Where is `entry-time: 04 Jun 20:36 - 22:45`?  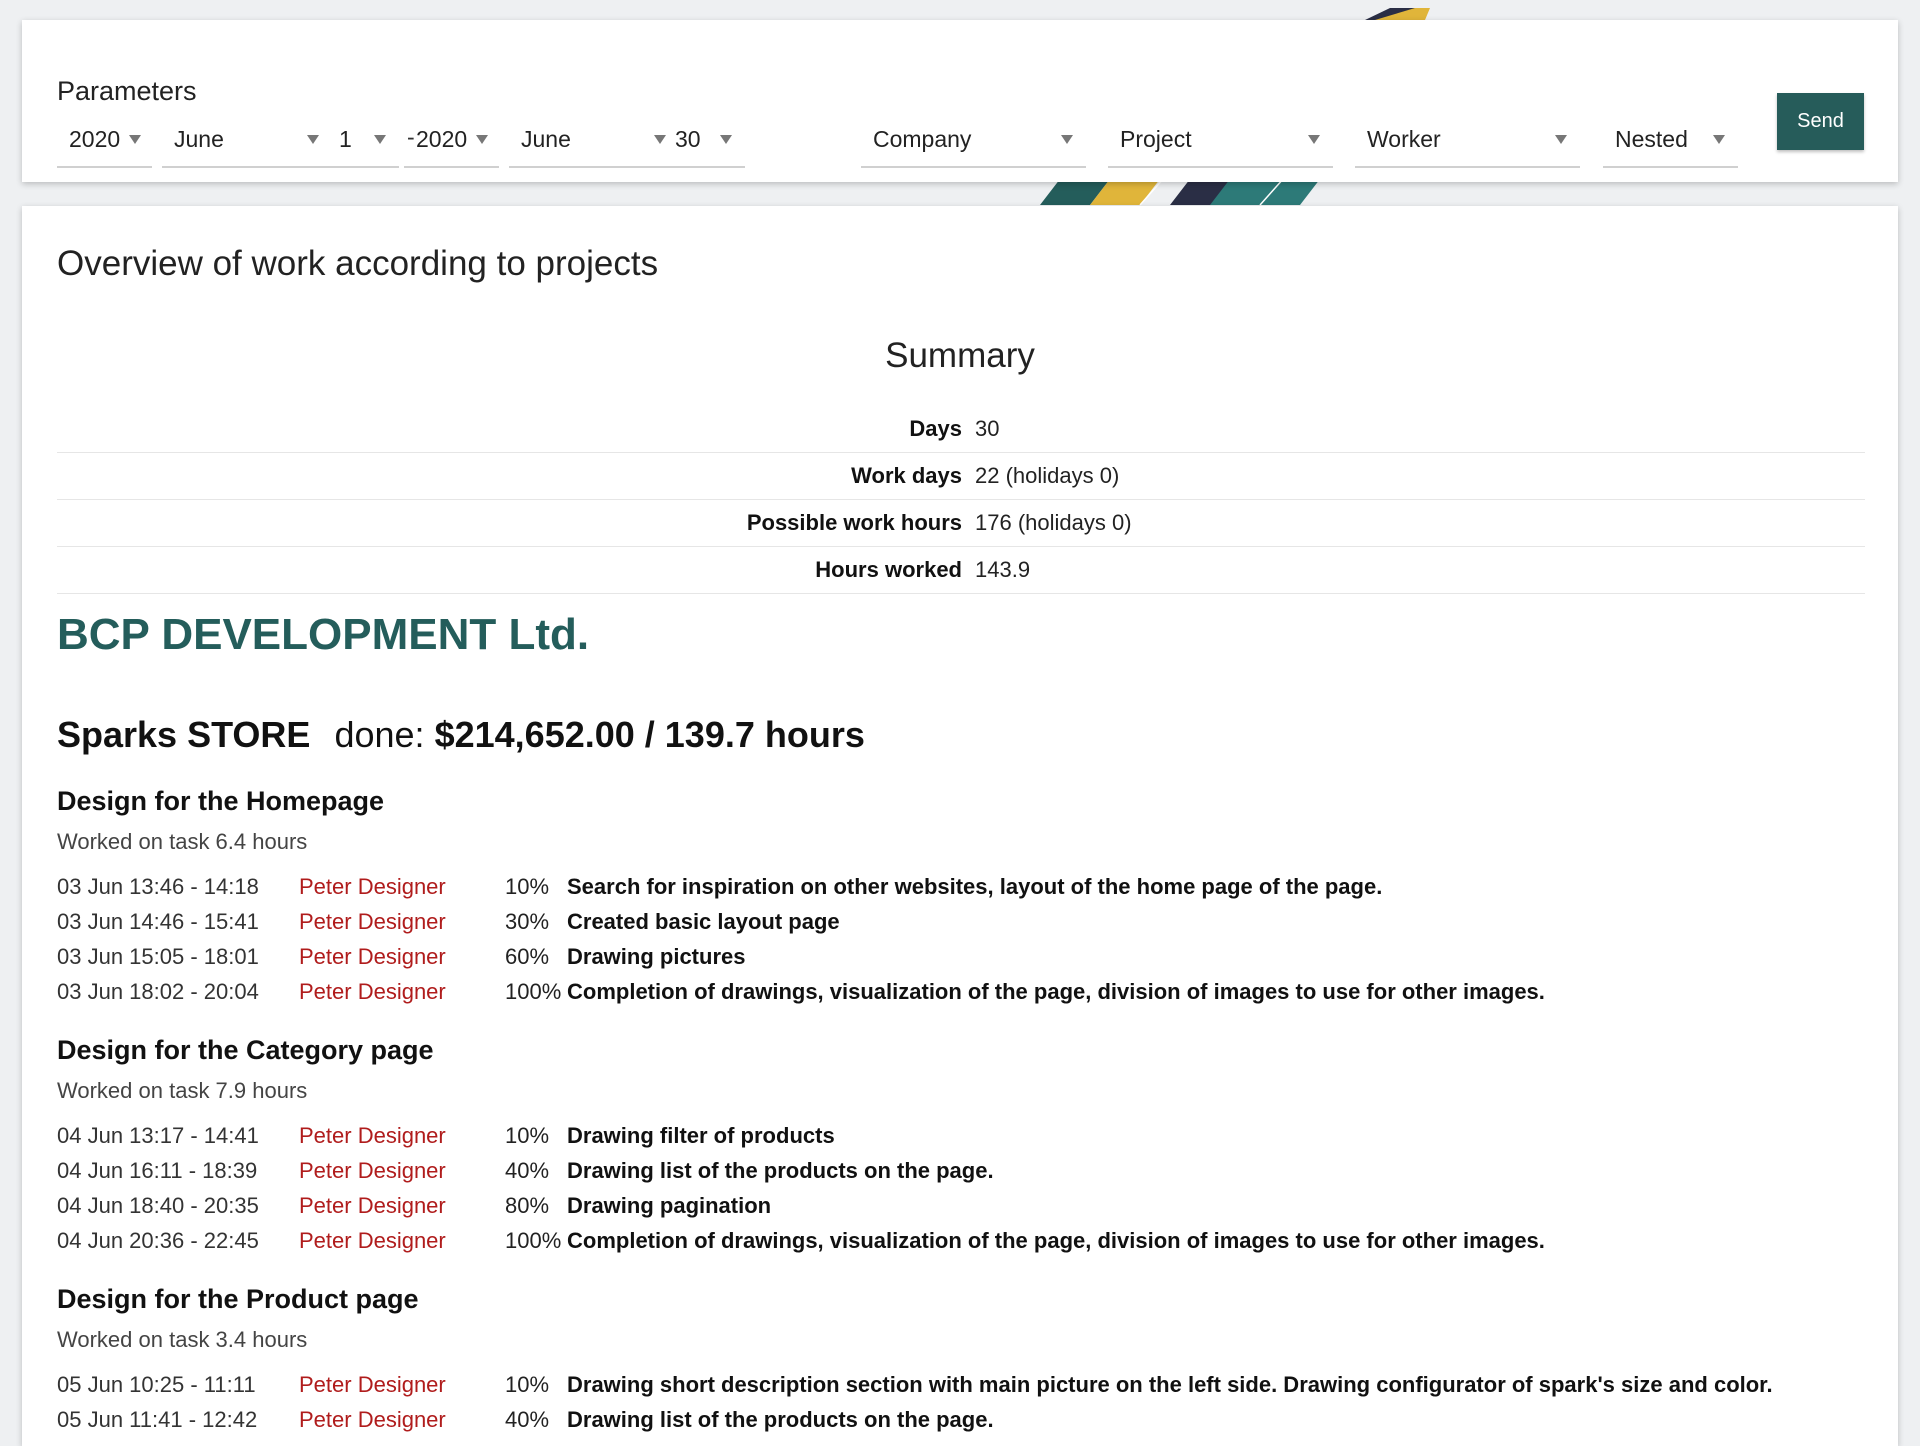 entry-time: 04 Jun 20:36 - 22:45 is located at coordinates (158, 1240).